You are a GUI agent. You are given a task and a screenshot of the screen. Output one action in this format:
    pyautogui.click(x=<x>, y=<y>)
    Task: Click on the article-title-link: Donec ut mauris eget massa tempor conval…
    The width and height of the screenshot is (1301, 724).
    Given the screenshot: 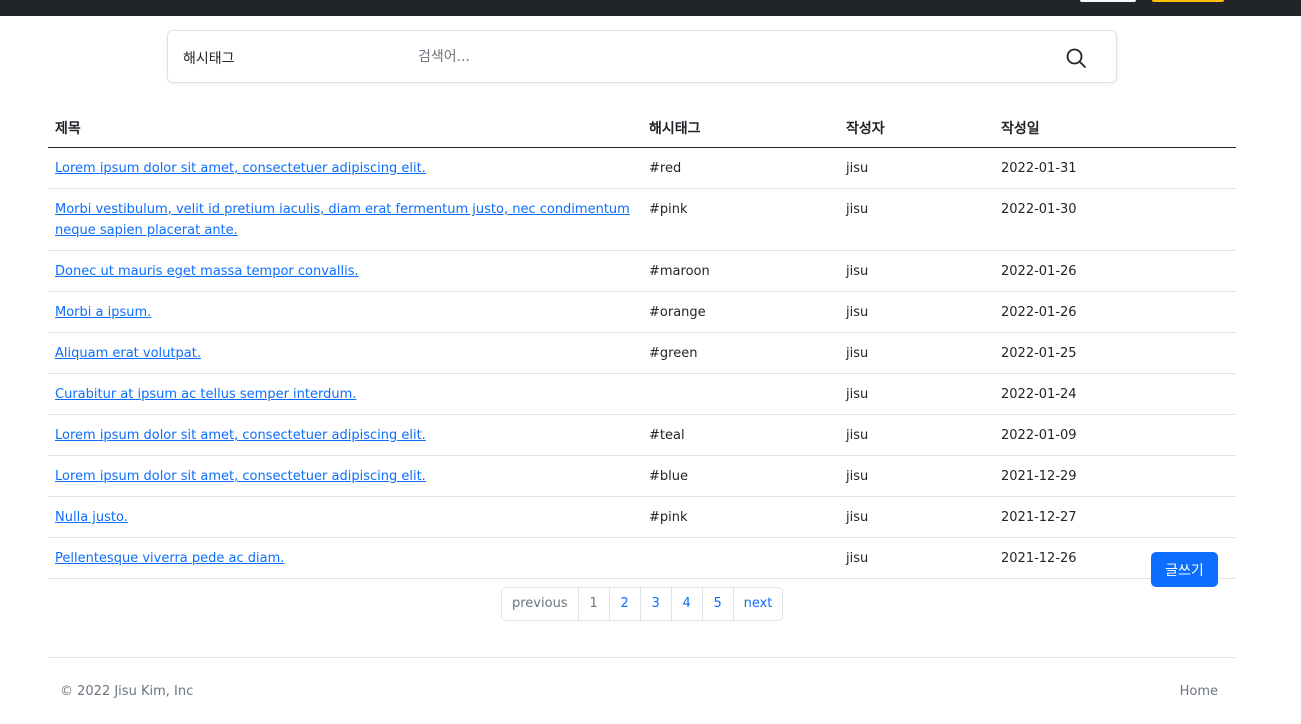 What is the action you would take?
    pyautogui.click(x=207, y=271)
    